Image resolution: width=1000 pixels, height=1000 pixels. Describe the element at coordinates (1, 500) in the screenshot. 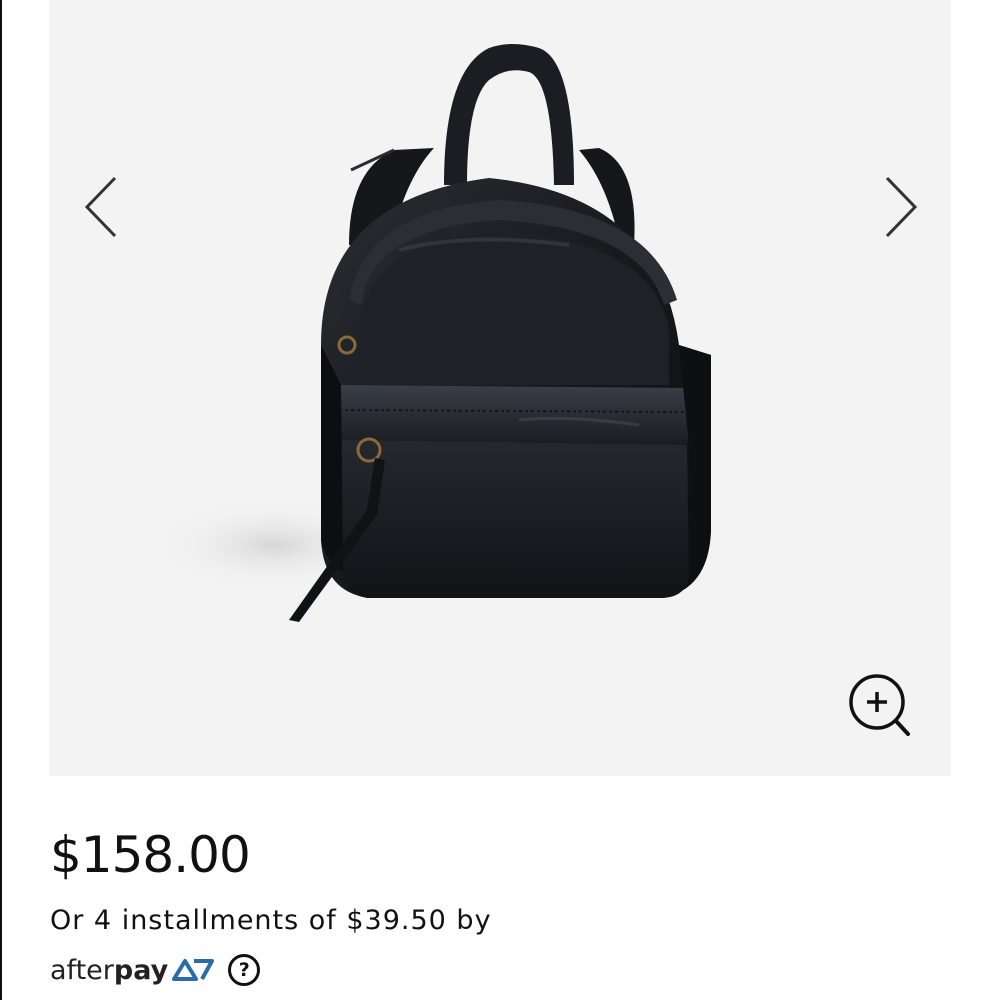

I see `window-edge` at that location.